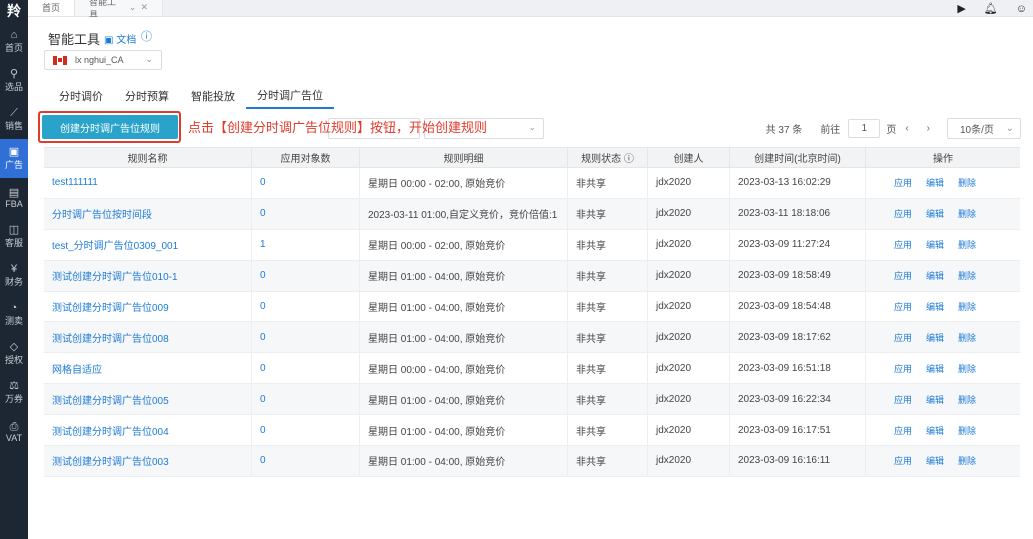 The image size is (1033, 539). What do you see at coordinates (928, 128) in the screenshot?
I see `next-page-icon: ›` at bounding box center [928, 128].